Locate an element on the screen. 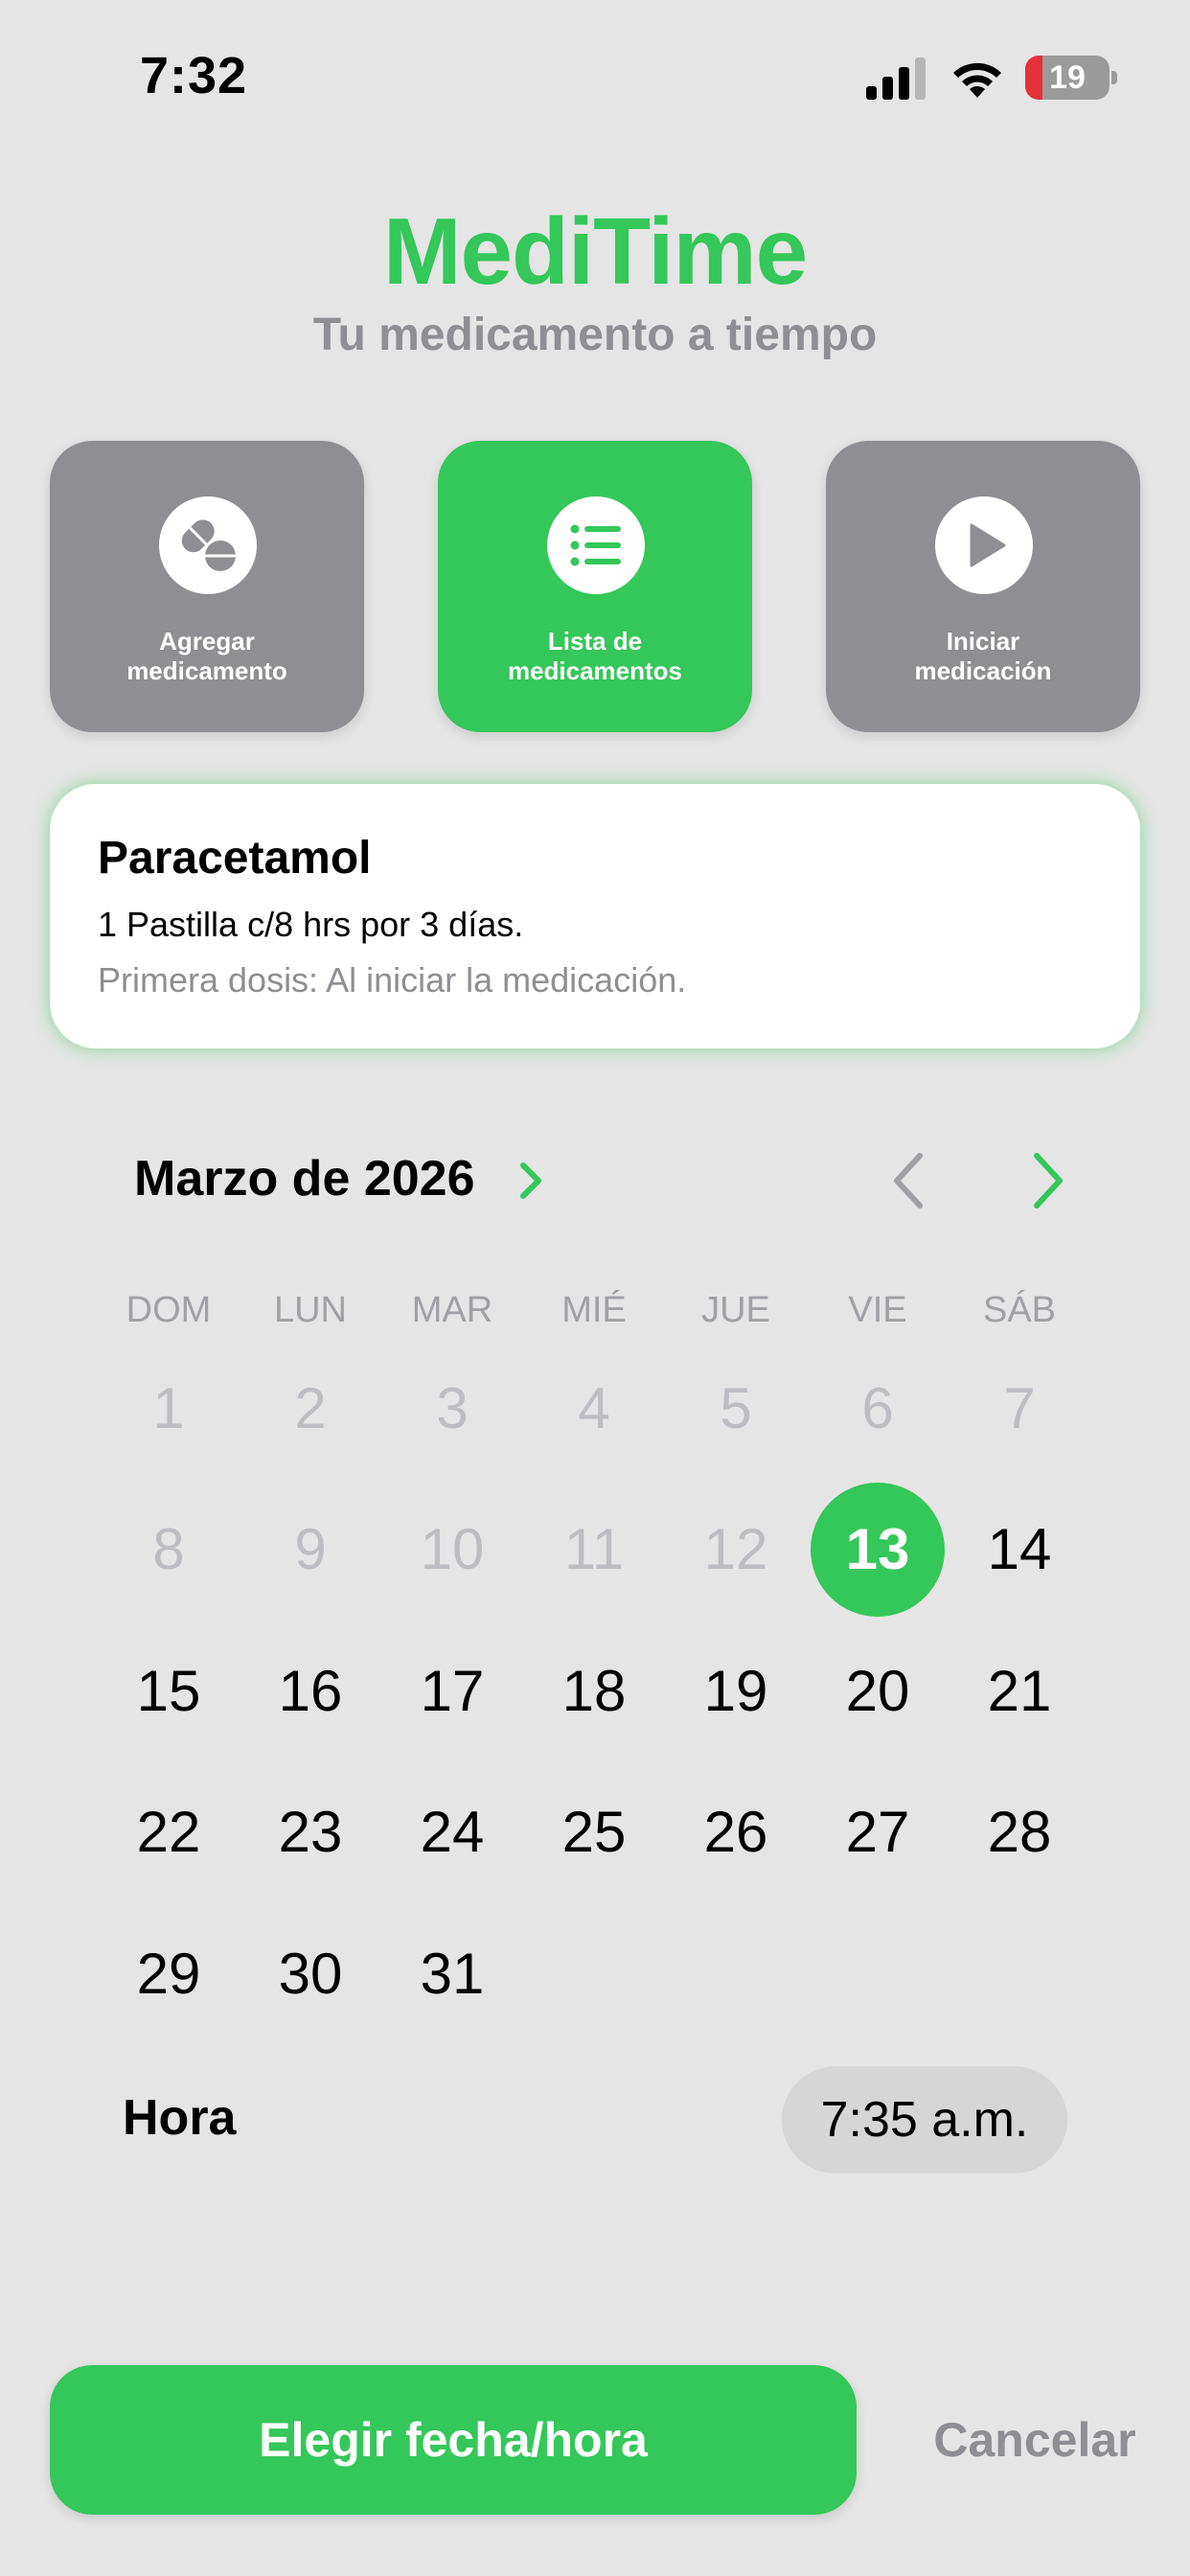 This screenshot has width=1190, height=2576. calendar-day: 26 is located at coordinates (736, 1832).